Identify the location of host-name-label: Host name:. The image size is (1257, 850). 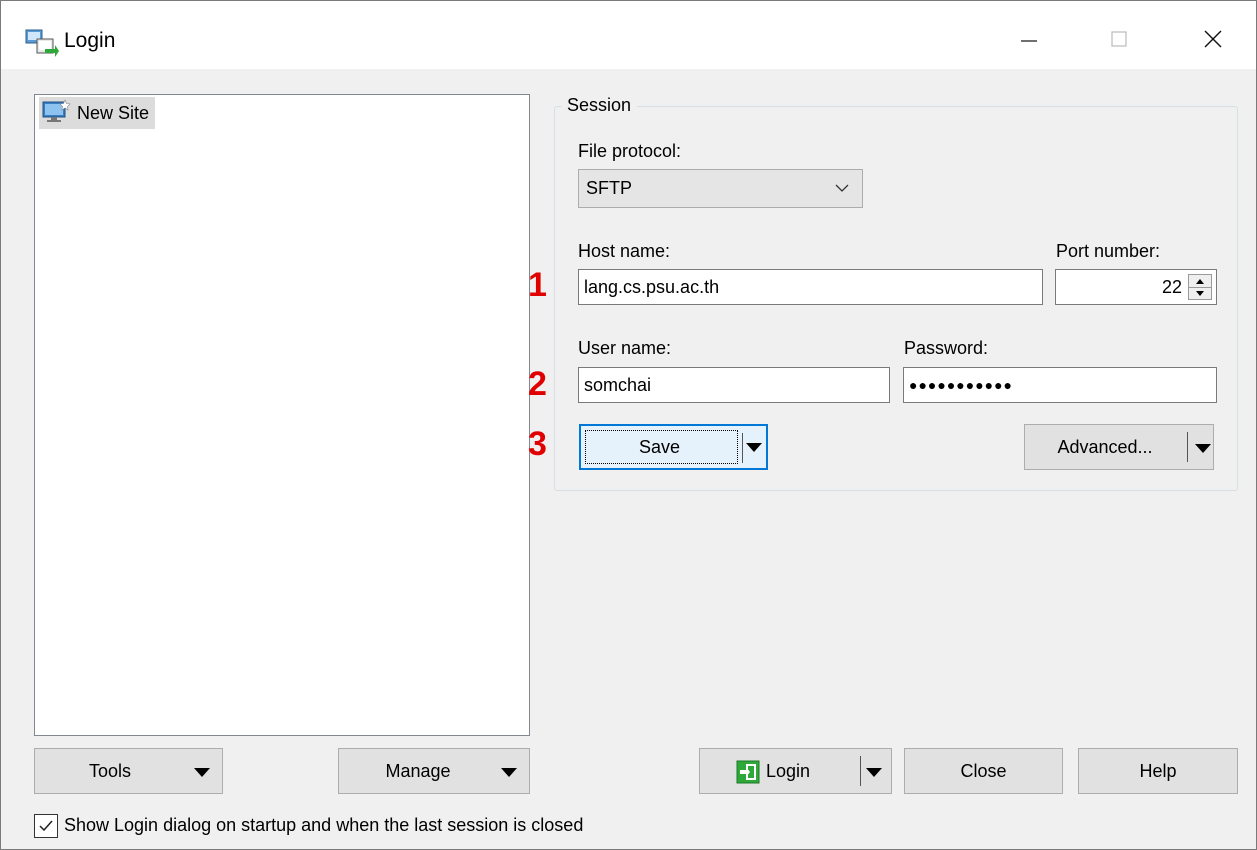
(624, 251).